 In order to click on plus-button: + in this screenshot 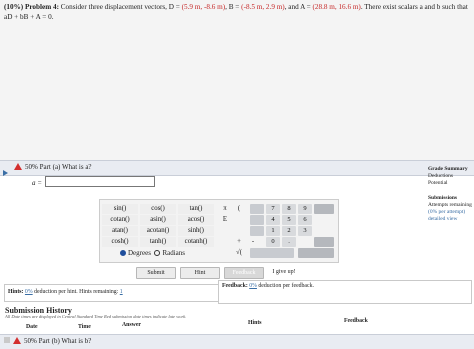, I will do `click(239, 242)`.